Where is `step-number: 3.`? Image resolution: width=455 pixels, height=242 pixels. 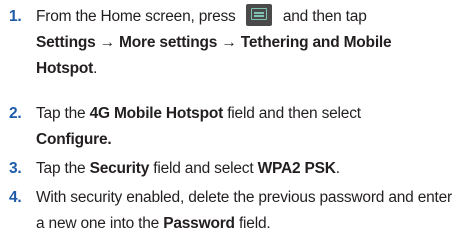 step-number: 3. is located at coordinates (15, 168).